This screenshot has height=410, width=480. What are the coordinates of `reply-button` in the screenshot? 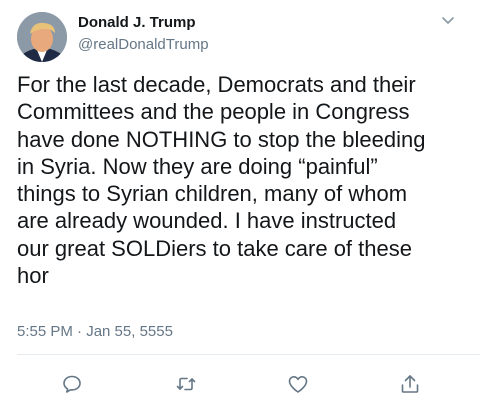 It's located at (72, 384).